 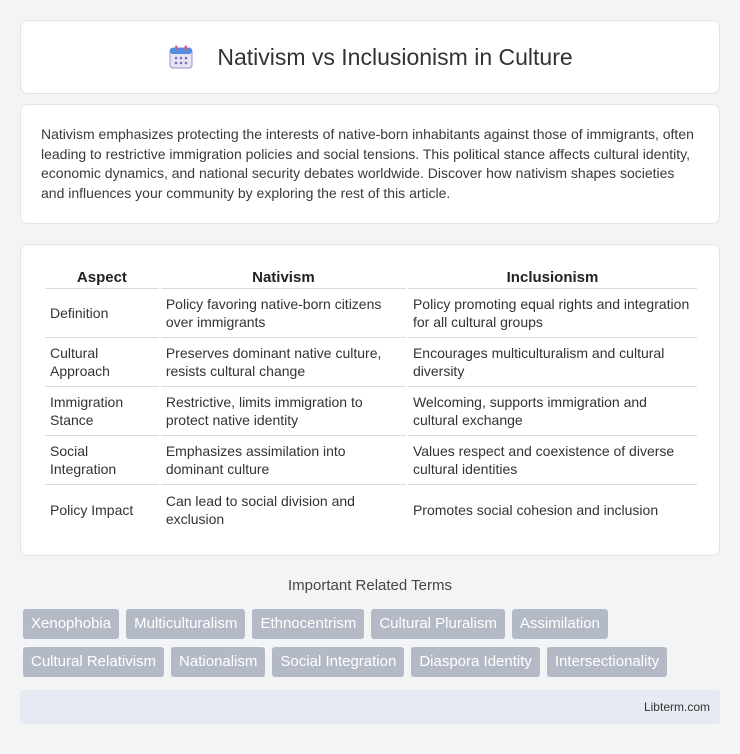 I want to click on tag-social-integration: Social Integration, so click(x=338, y=662).